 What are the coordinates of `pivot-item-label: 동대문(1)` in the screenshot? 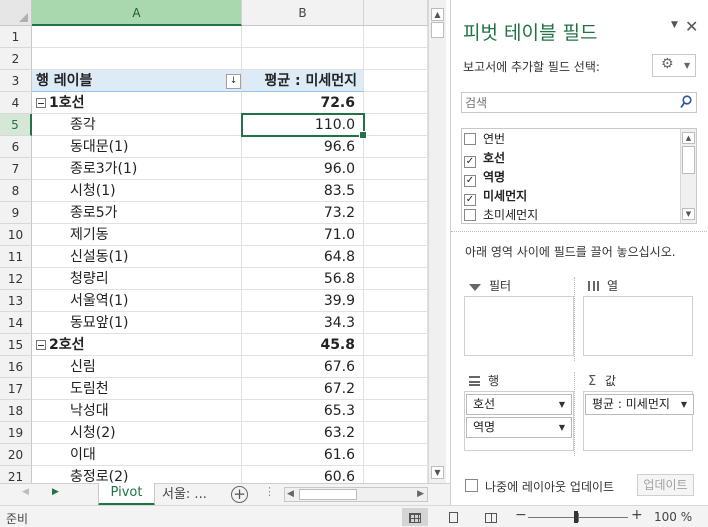 It's located at (137, 147).